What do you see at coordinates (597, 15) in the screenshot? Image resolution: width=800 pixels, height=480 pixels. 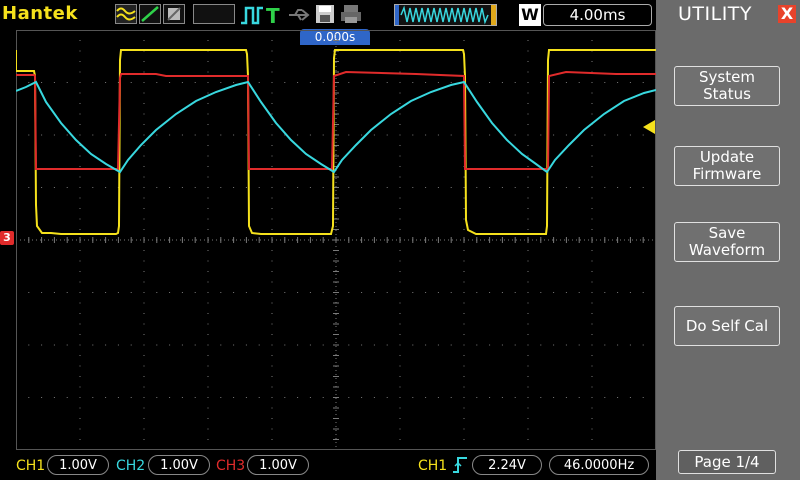 I see `timebase-readout: 4.00ms` at bounding box center [597, 15].